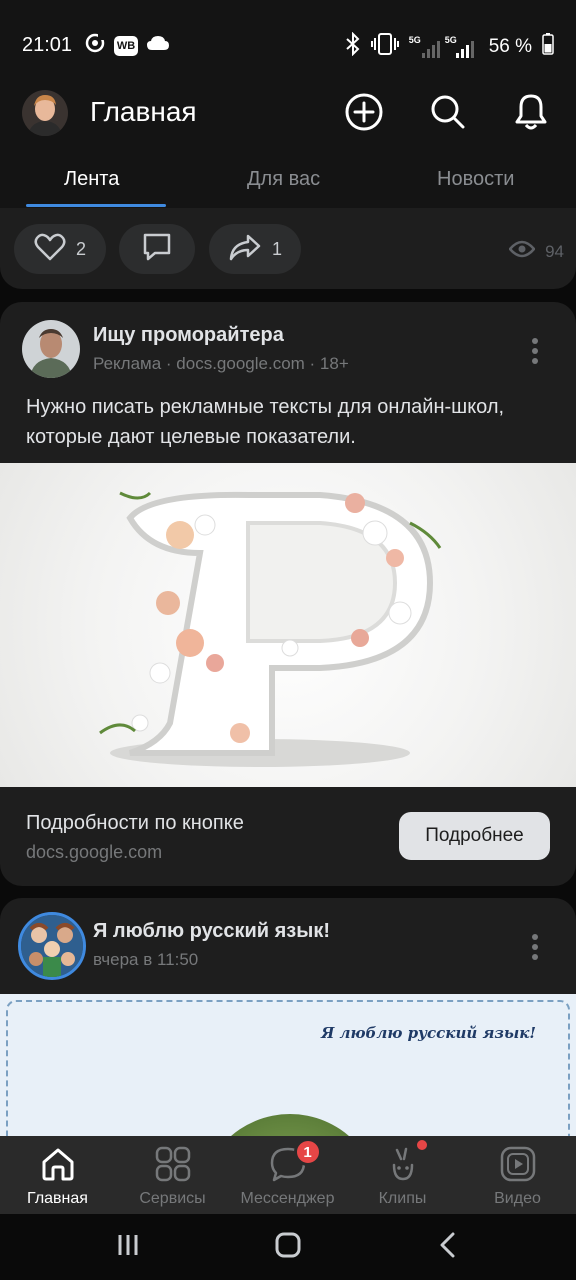 This screenshot has width=576, height=1280. Describe the element at coordinates (47, 45) in the screenshot. I see `status-time: 21:01` at that location.